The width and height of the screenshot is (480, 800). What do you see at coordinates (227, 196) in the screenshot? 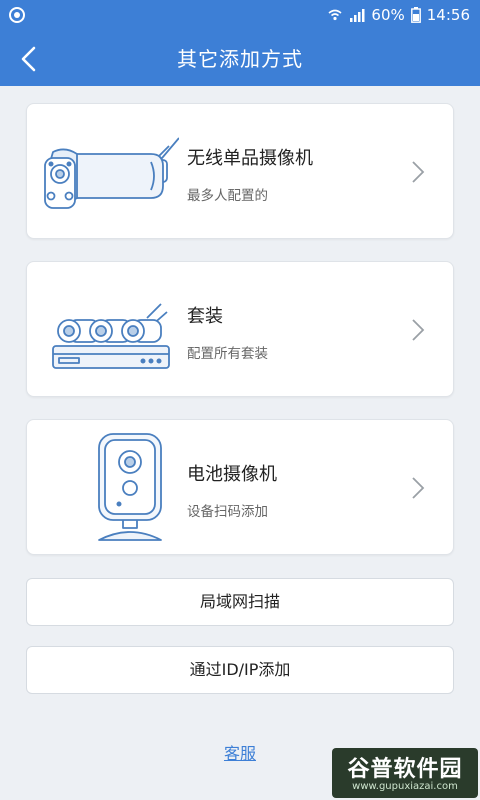
I see `option-description: 最多人配置的` at bounding box center [227, 196].